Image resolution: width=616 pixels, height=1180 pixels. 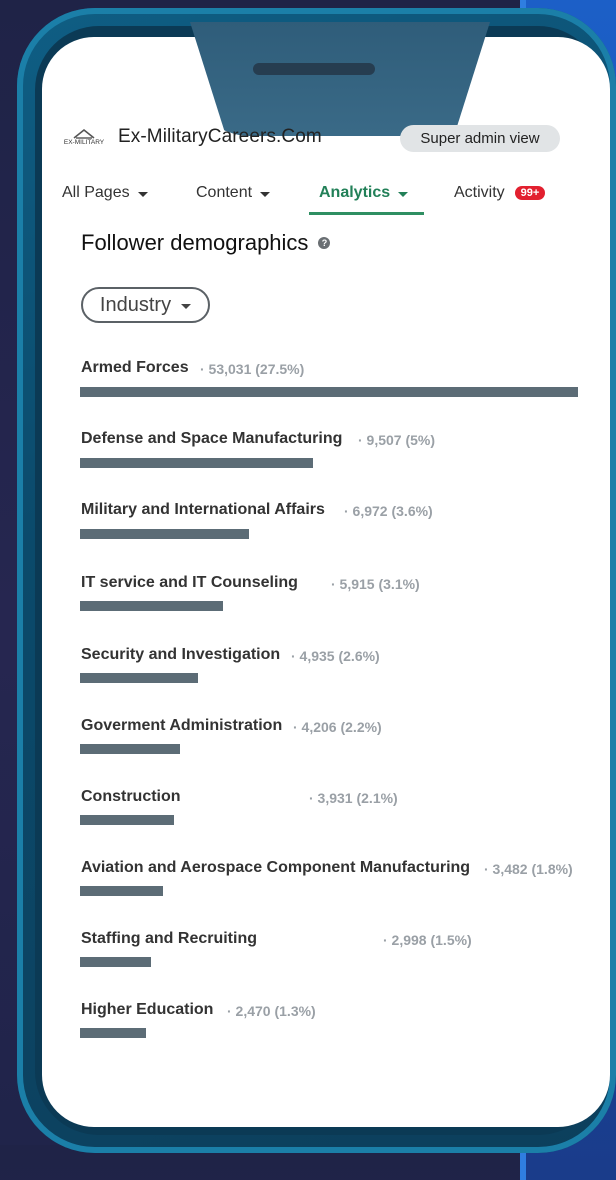 What do you see at coordinates (224, 192) in the screenshot?
I see `tab-label: Content` at bounding box center [224, 192].